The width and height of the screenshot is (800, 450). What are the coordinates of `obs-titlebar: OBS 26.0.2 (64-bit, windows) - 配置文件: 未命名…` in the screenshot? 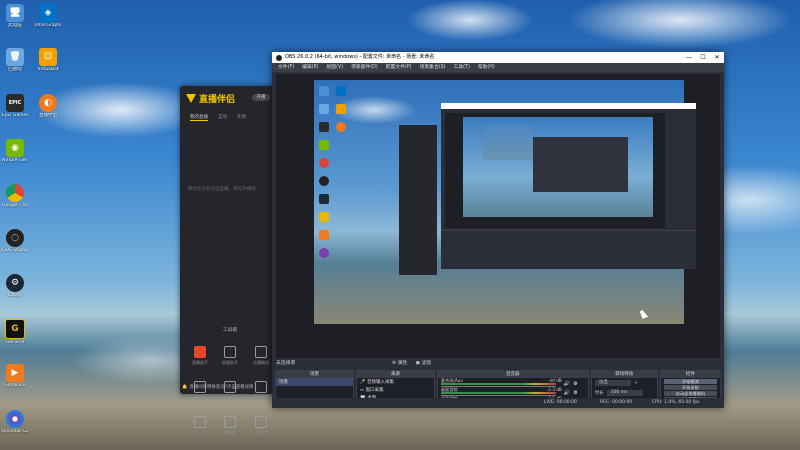 It's located at (498, 57).